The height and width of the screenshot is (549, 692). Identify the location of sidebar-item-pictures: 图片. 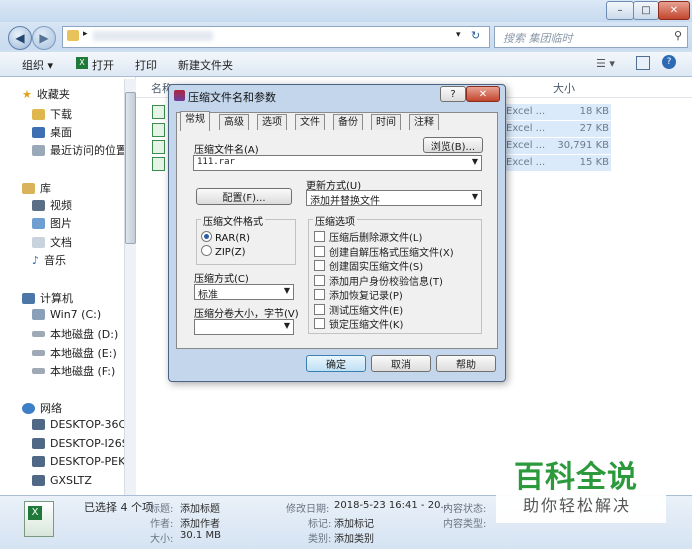
(52, 223).